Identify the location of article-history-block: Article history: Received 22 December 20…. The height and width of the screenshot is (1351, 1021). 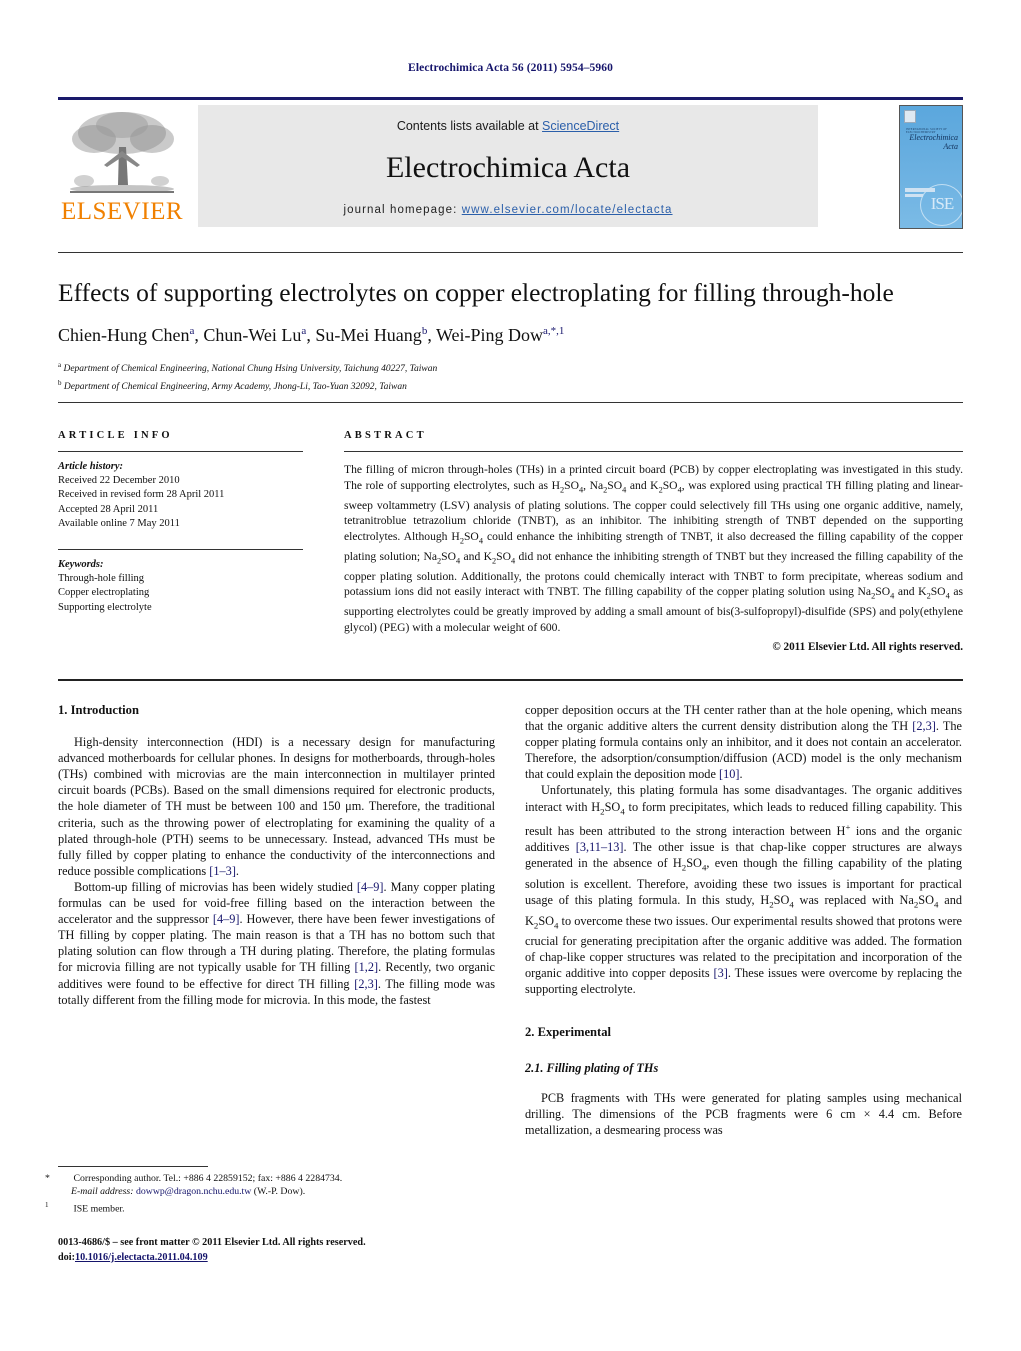
(180, 495).